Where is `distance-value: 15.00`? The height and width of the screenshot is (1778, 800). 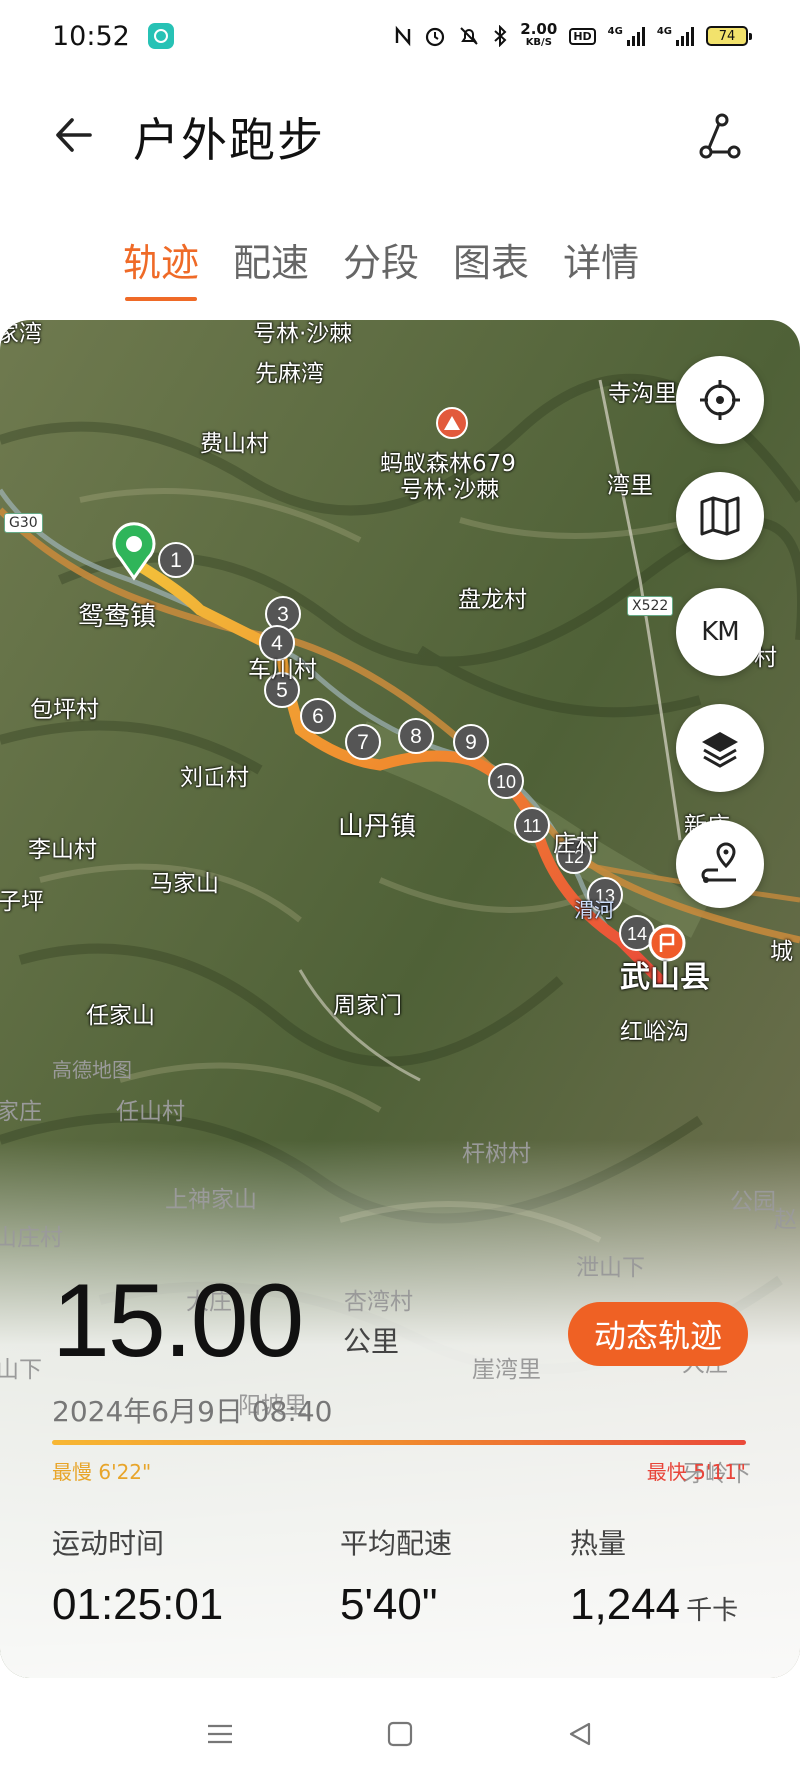 distance-value: 15.00 is located at coordinates (178, 1321).